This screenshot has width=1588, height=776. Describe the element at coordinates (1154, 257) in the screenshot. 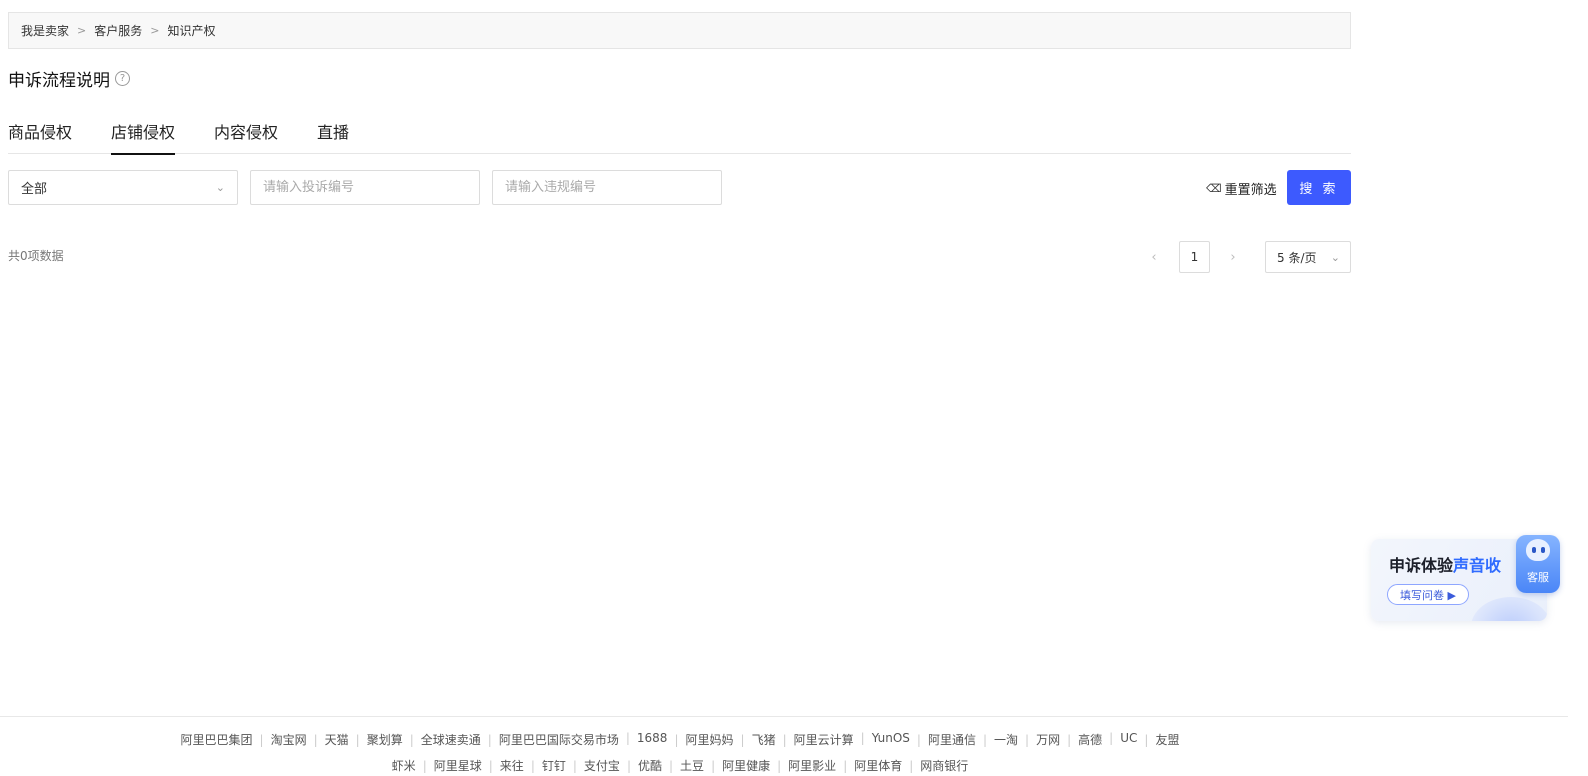

I see `prev-page-icon: ‹` at that location.